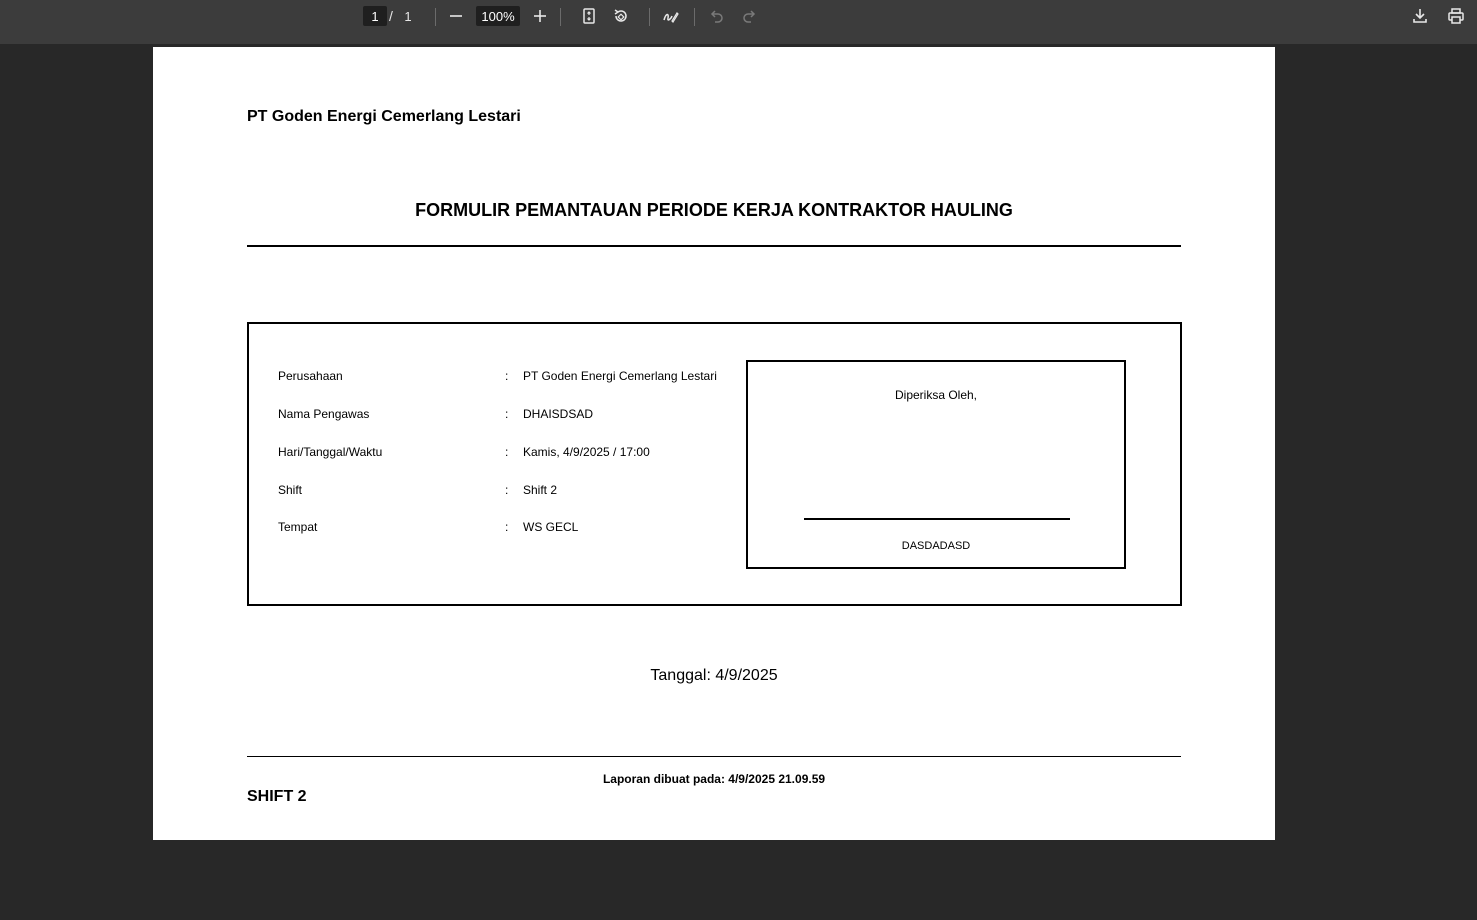 The height and width of the screenshot is (920, 1477). I want to click on download-button, so click(1420, 16).